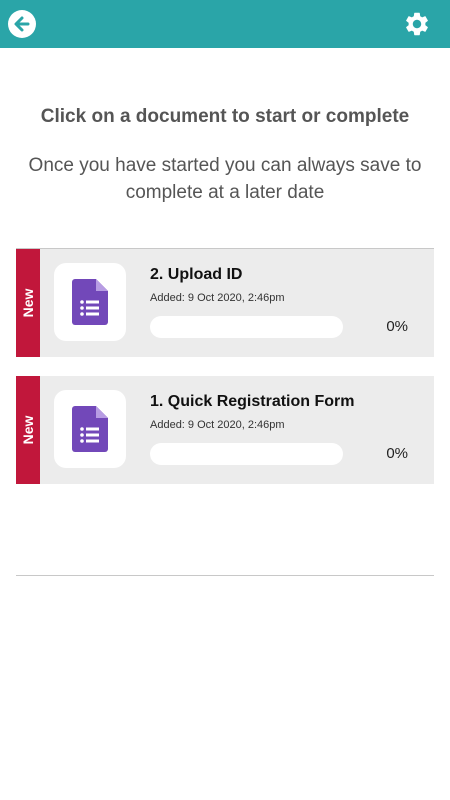 This screenshot has width=450, height=800. I want to click on gear-icon, so click(417, 24).